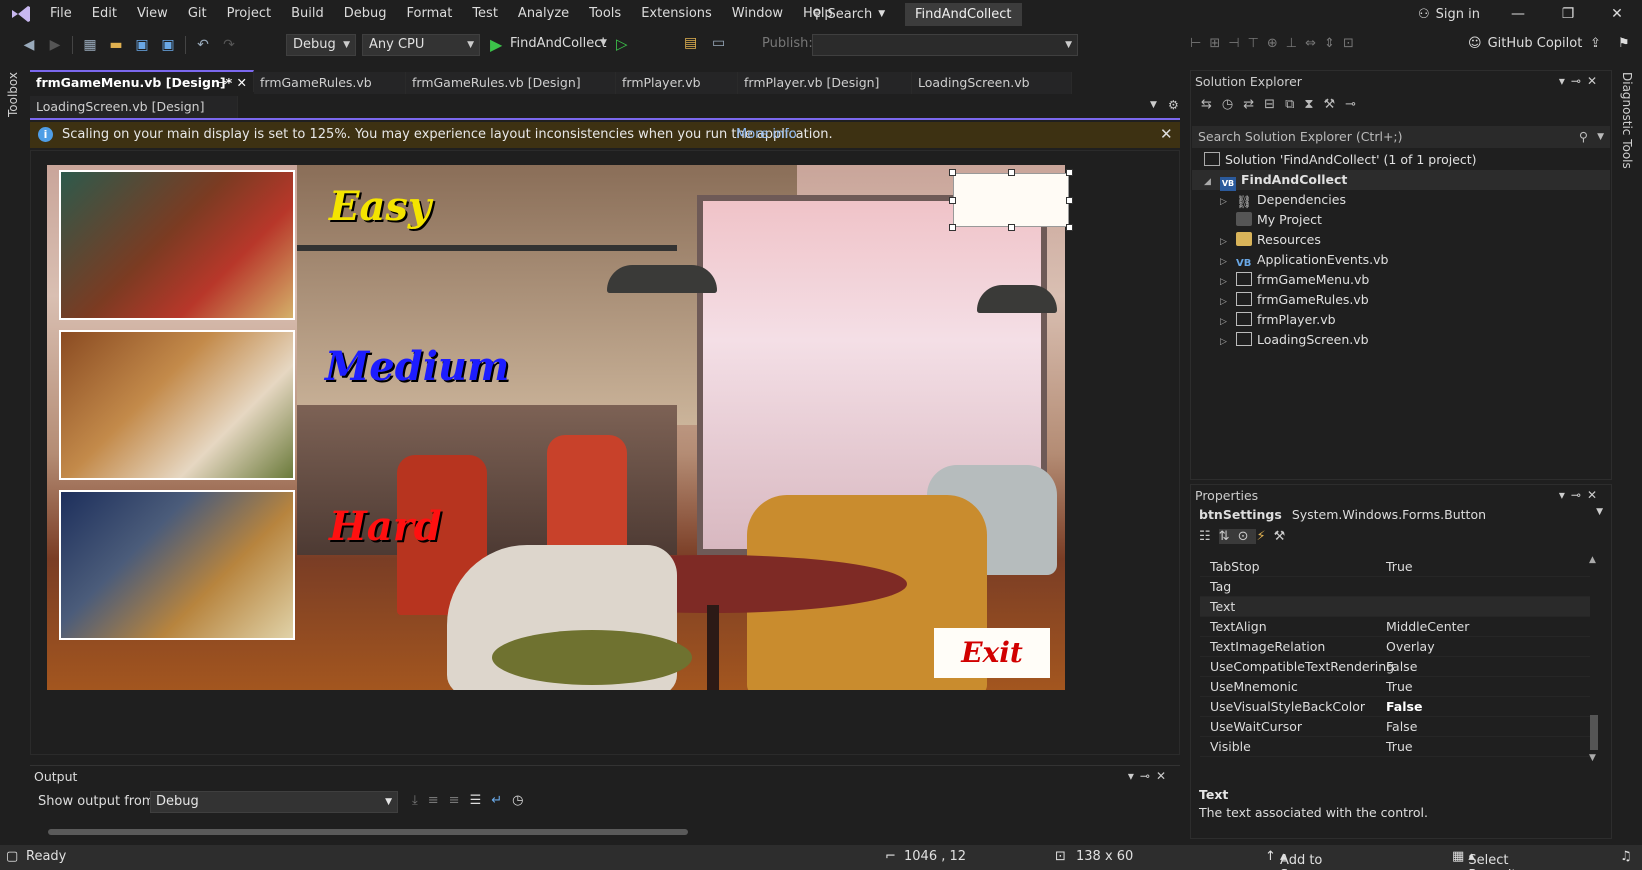 Image resolution: width=1642 pixels, height=870 pixels. Describe the element at coordinates (1173, 105) in the screenshot. I see `gear-icon: ⚙` at that location.